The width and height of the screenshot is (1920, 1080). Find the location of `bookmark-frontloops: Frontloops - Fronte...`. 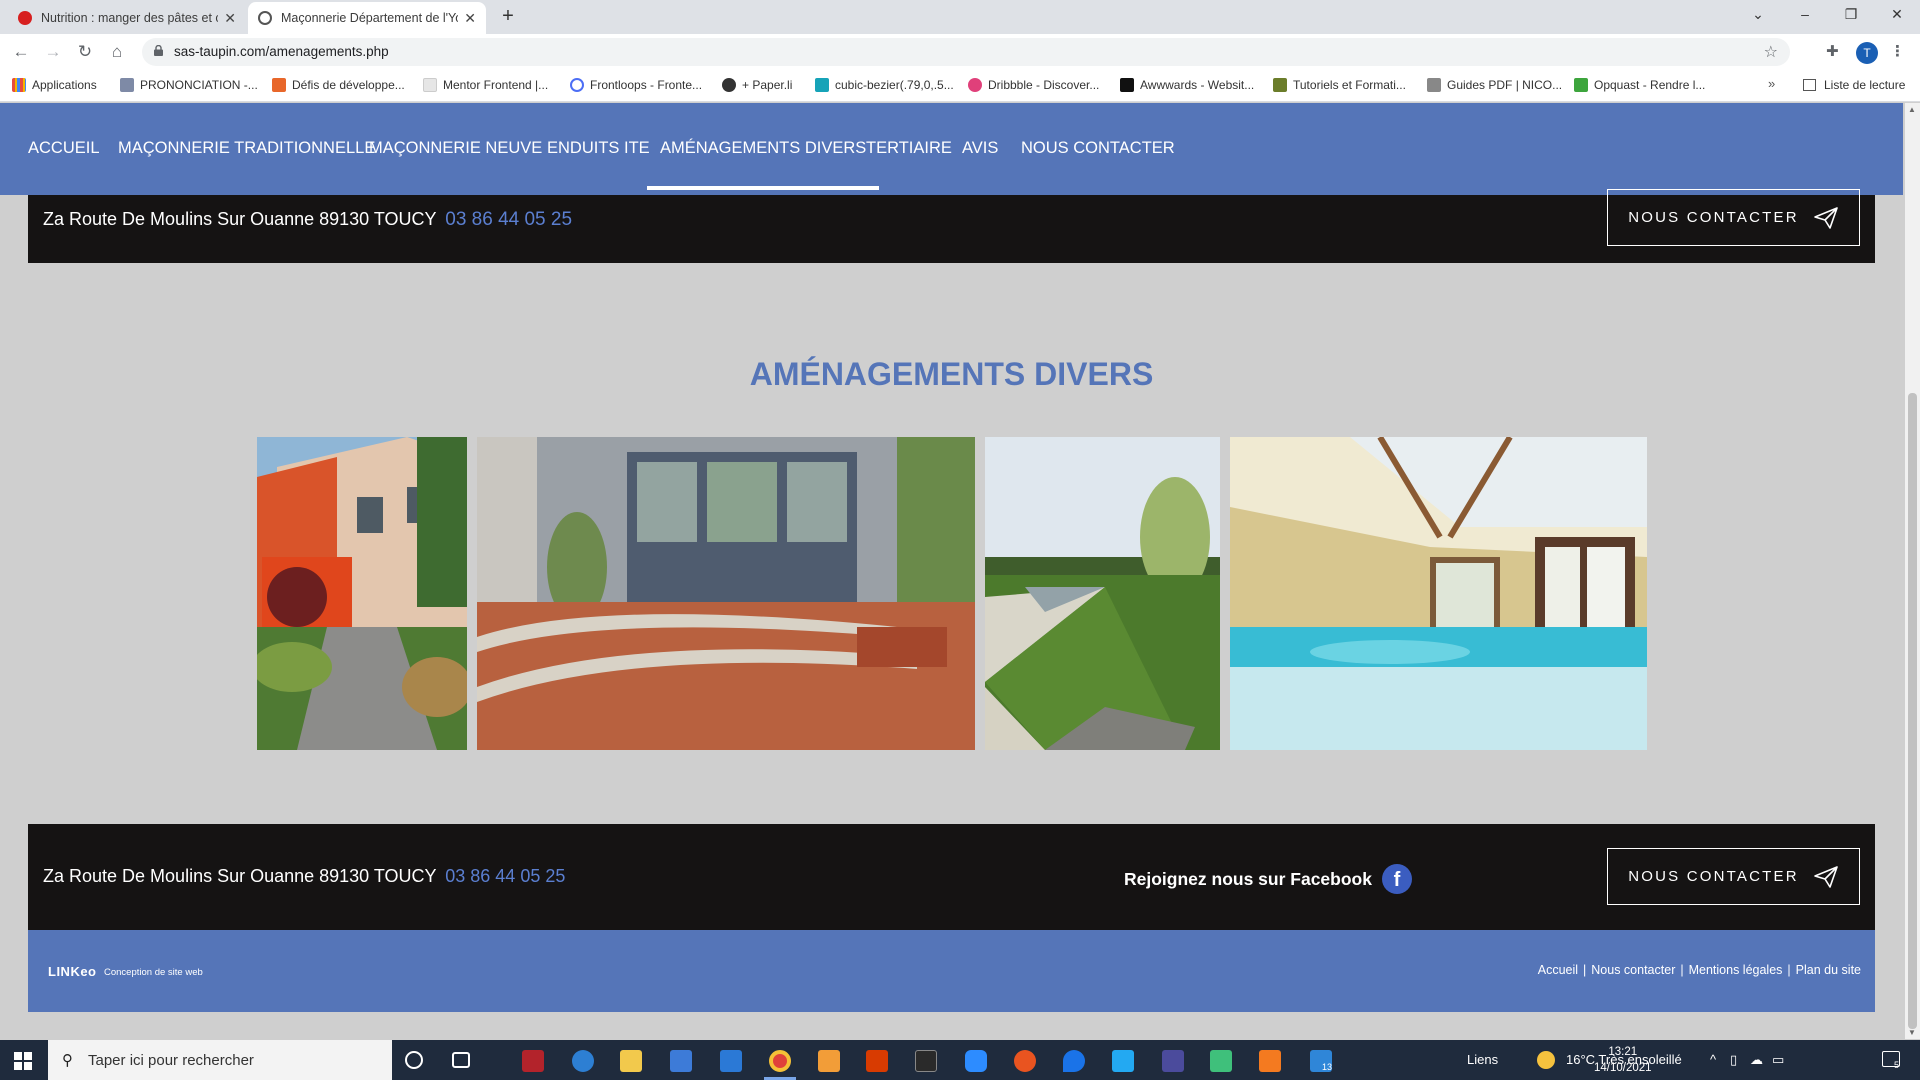

bookmark-frontloops: Frontloops - Fronte... is located at coordinates (636, 85).